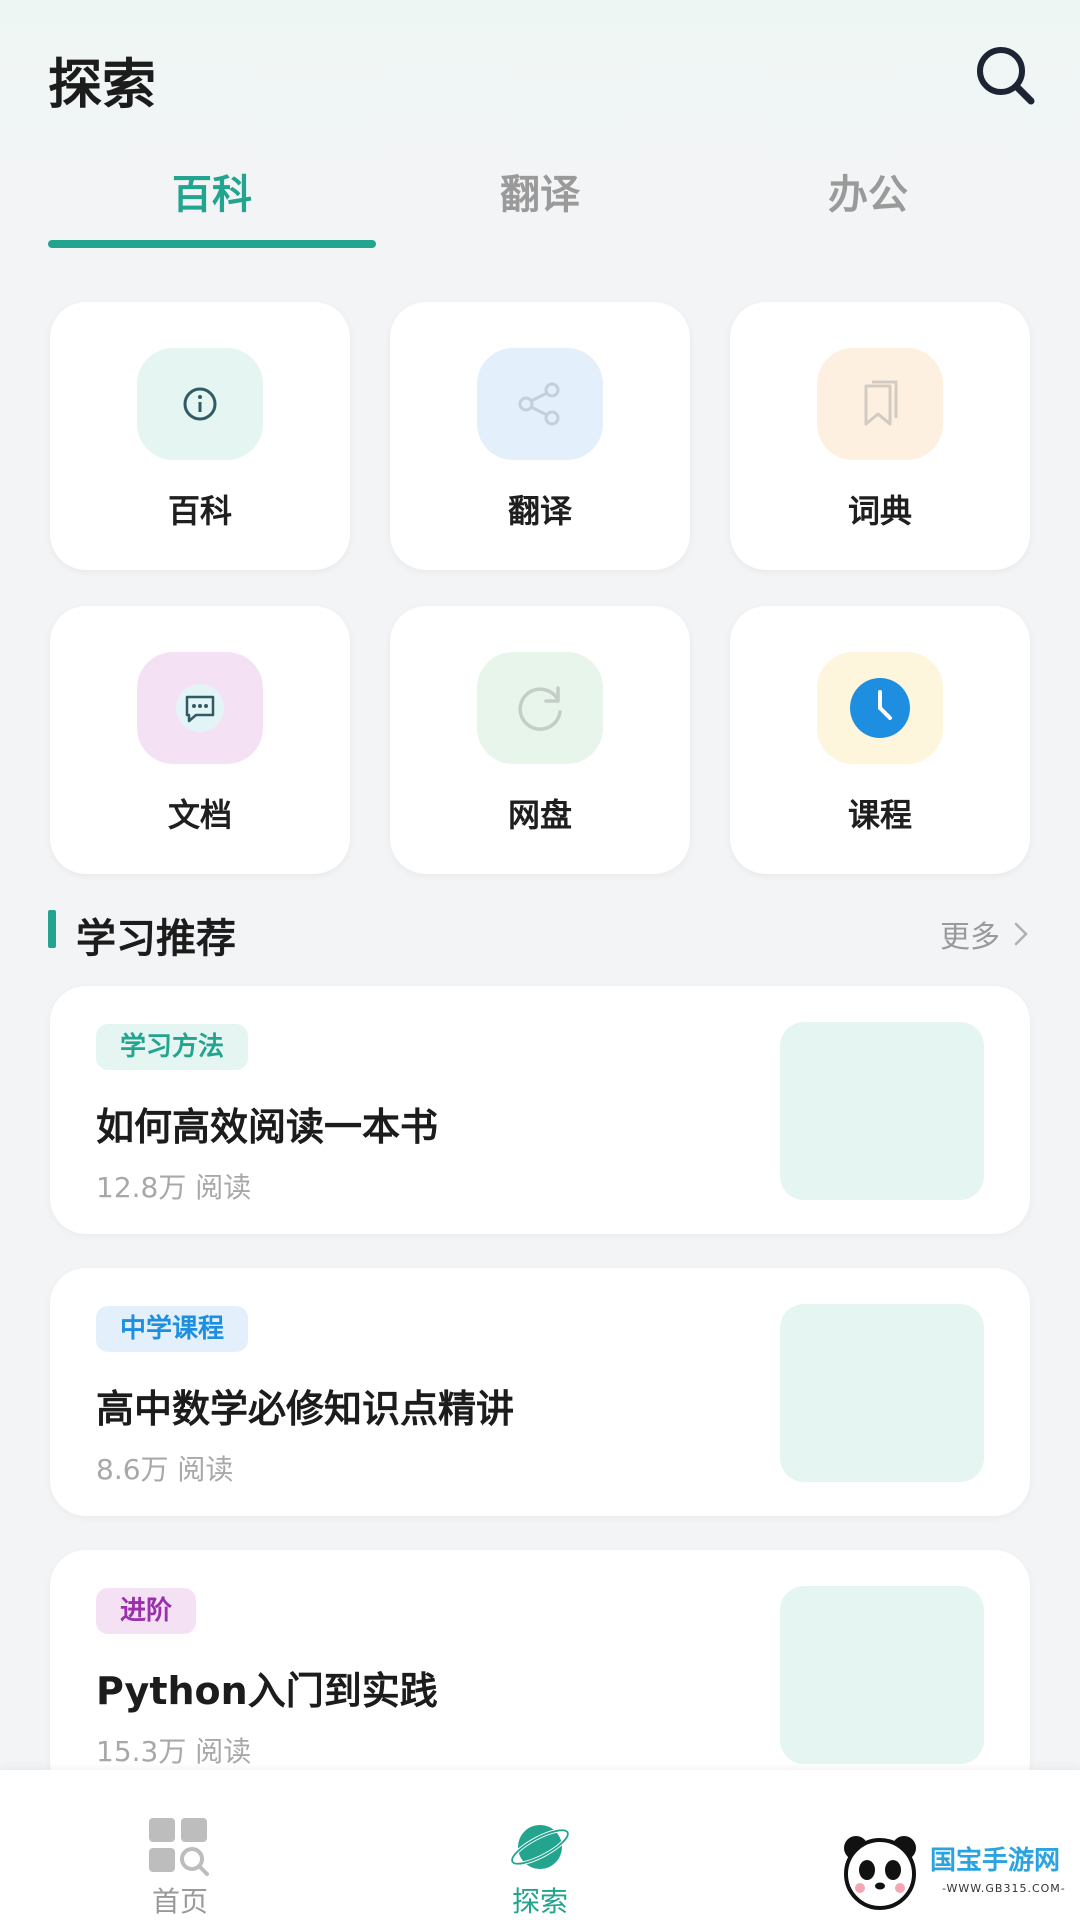 This screenshot has width=1080, height=1920. Describe the element at coordinates (540, 1392) in the screenshot. I see `article-card: 中学课程 高中数学必修知识点精讲 8.6万 阅读` at that location.